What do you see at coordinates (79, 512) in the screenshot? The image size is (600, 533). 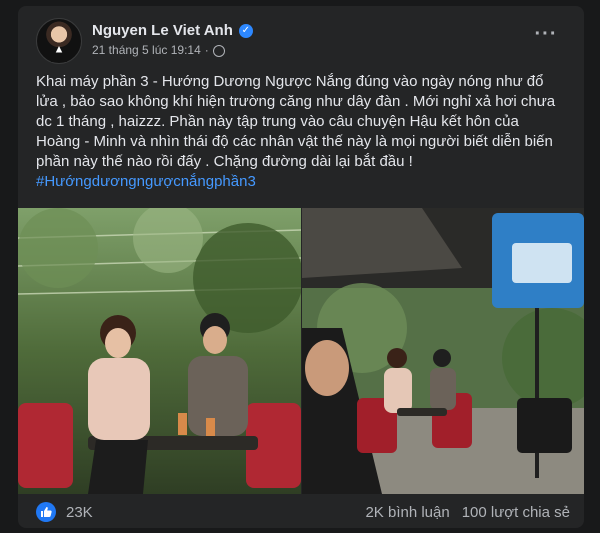 I see `like-count: 23K` at bounding box center [79, 512].